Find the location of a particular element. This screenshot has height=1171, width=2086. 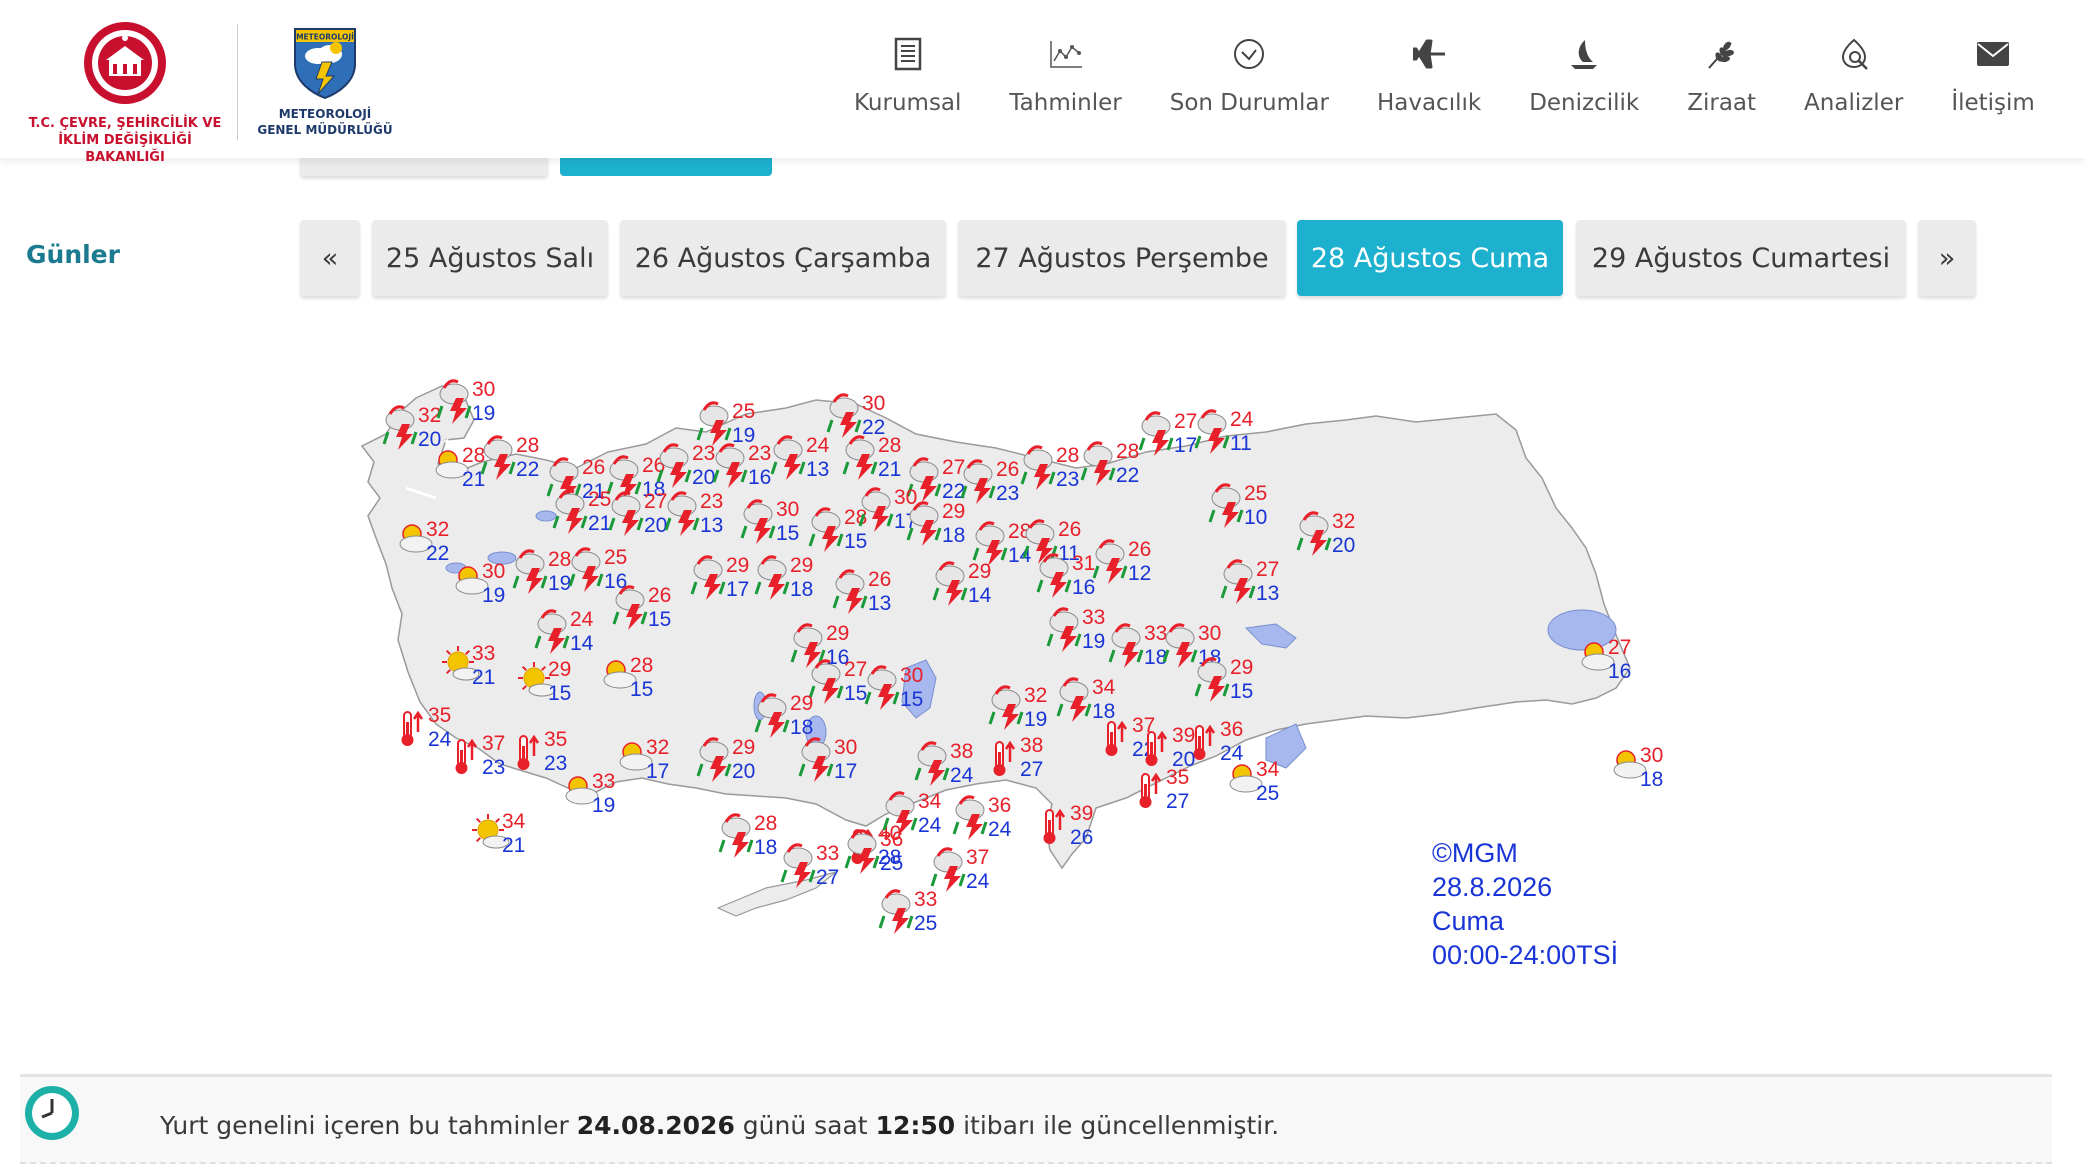

nav-tahminler: Tahminler is located at coordinates (1065, 84).